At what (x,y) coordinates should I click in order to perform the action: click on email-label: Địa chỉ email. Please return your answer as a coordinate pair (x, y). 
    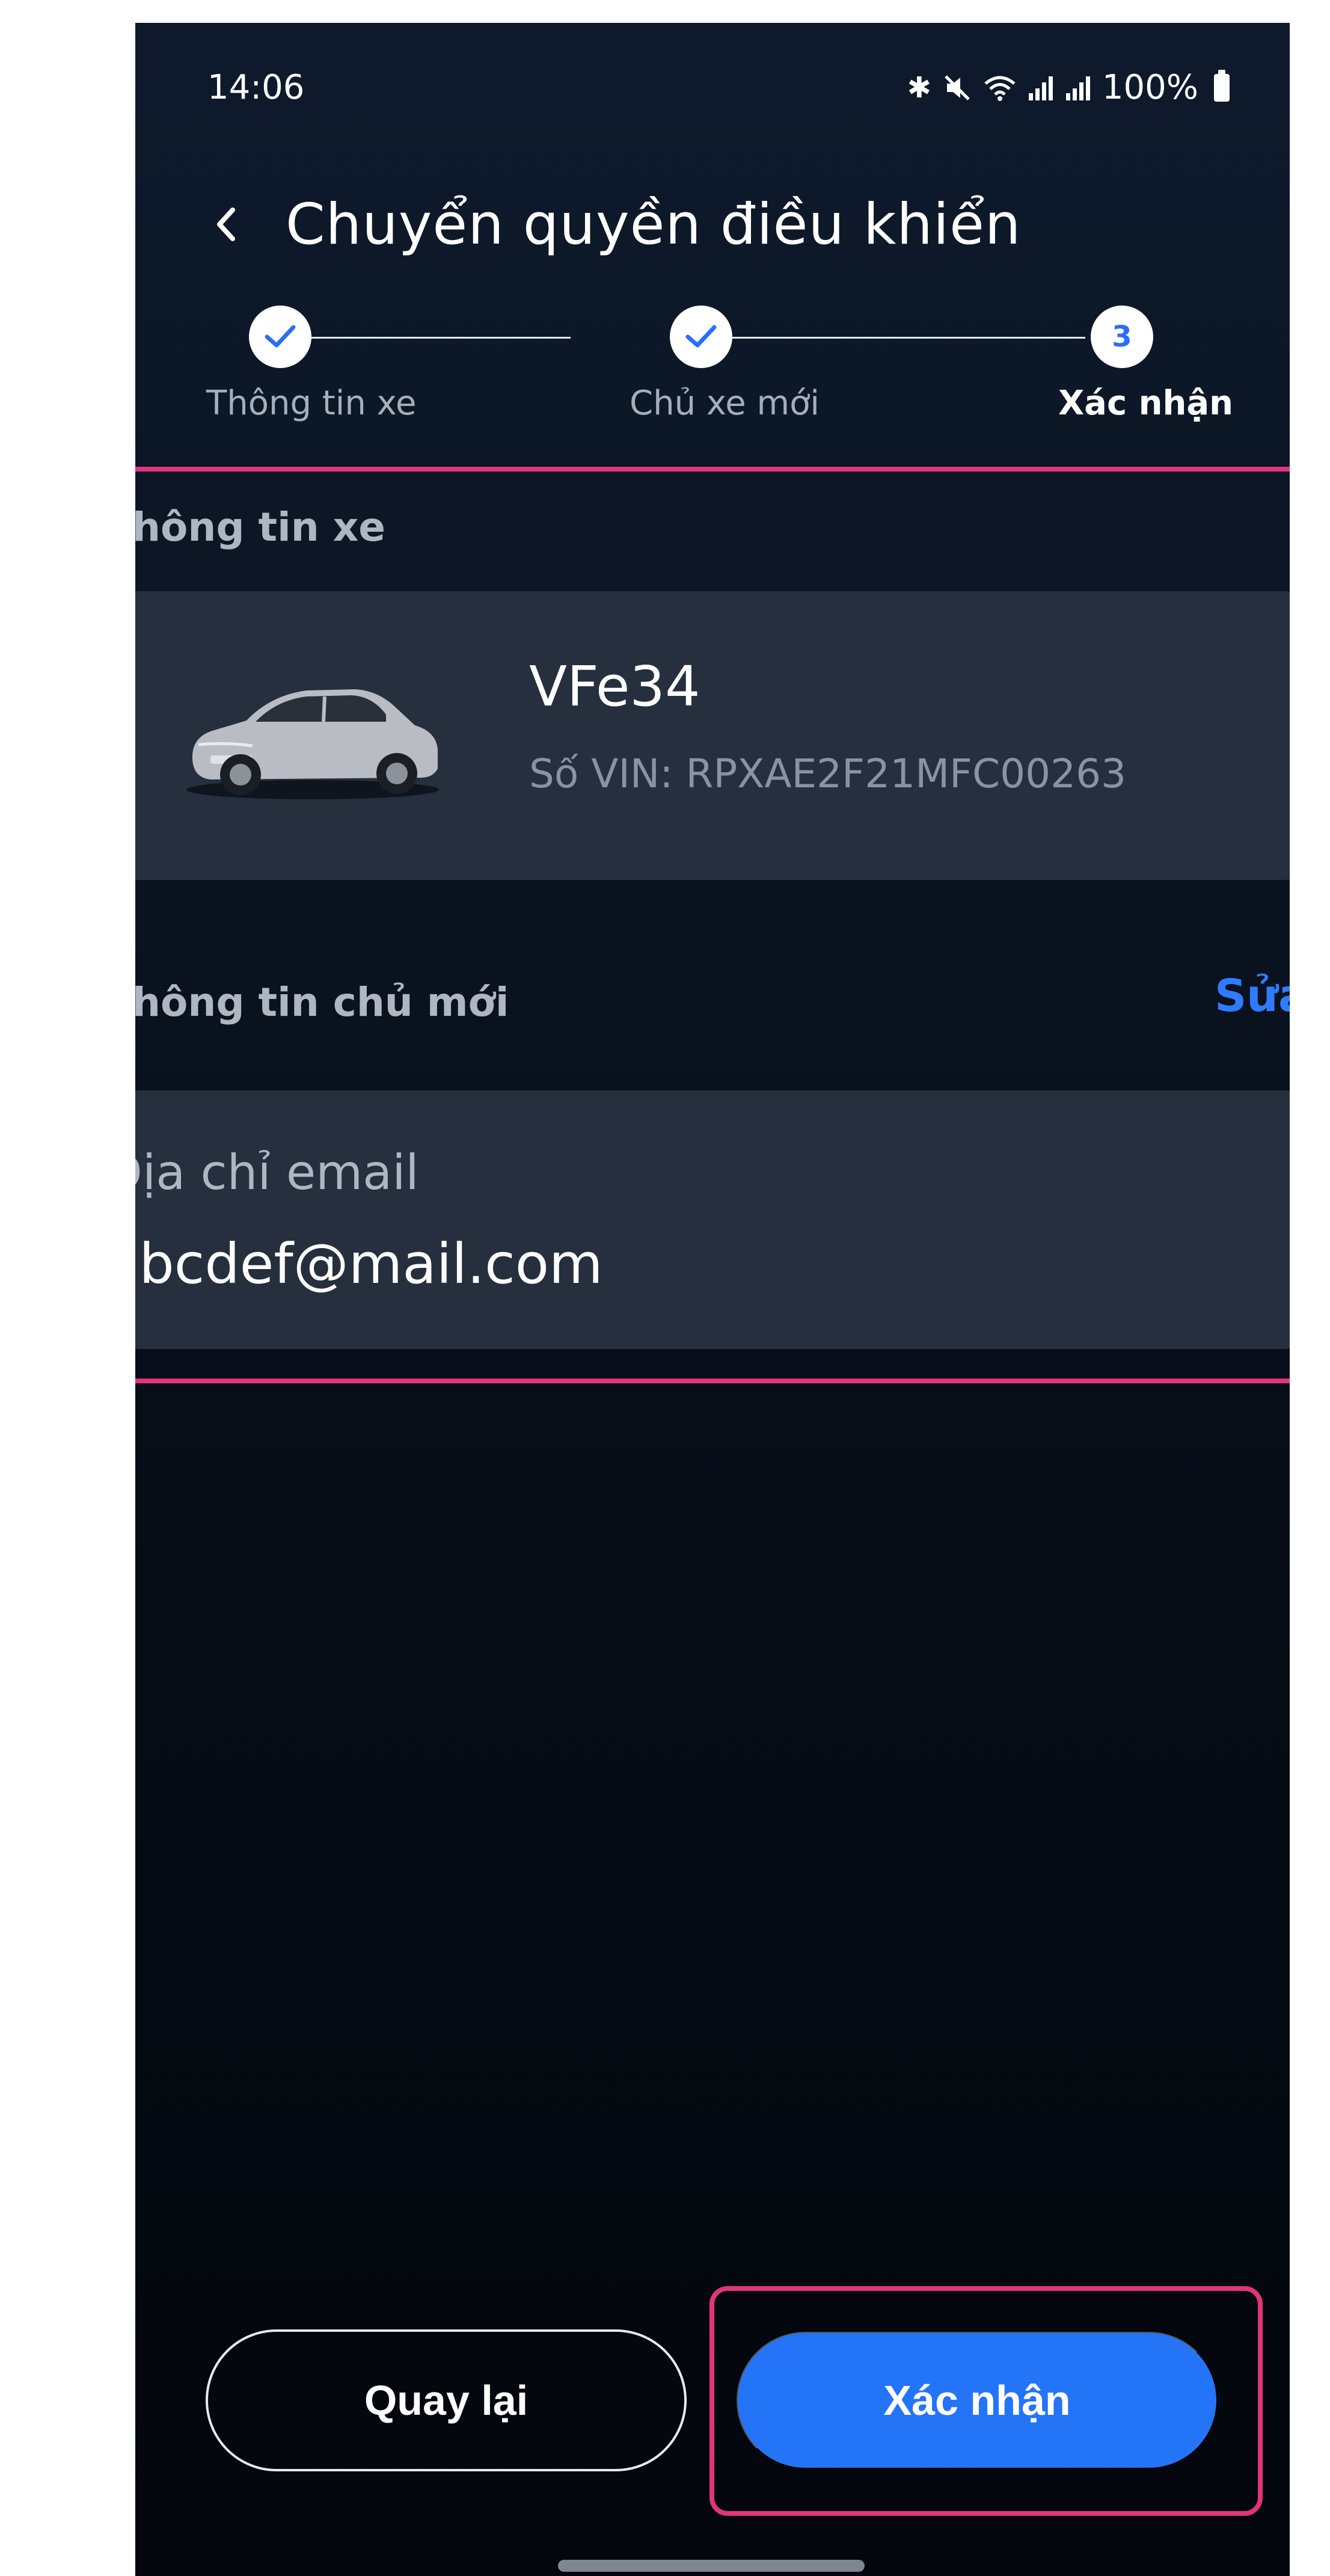
    Looking at the image, I should click on (277, 1172).